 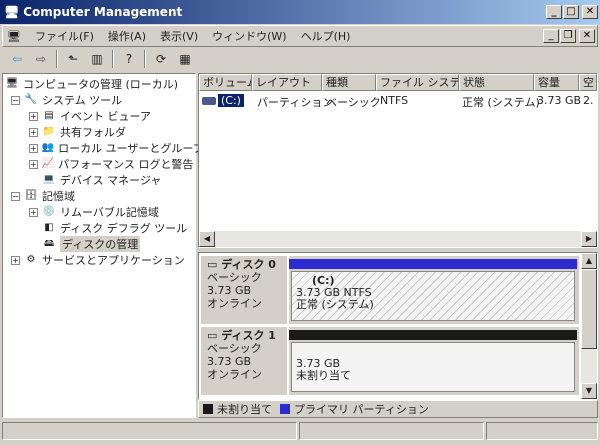 I want to click on partition-c: (C:) 3.73 GB NTFS 正常 (システム), so click(x=433, y=296).